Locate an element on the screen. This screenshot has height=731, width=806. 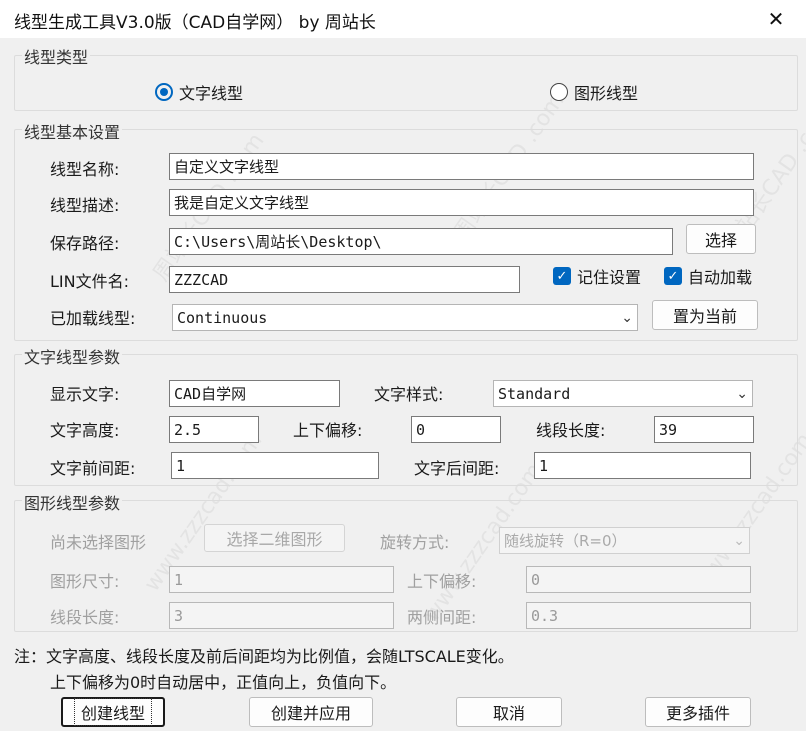
linetype-name-input: 自定义文字线型 is located at coordinates (461, 166).